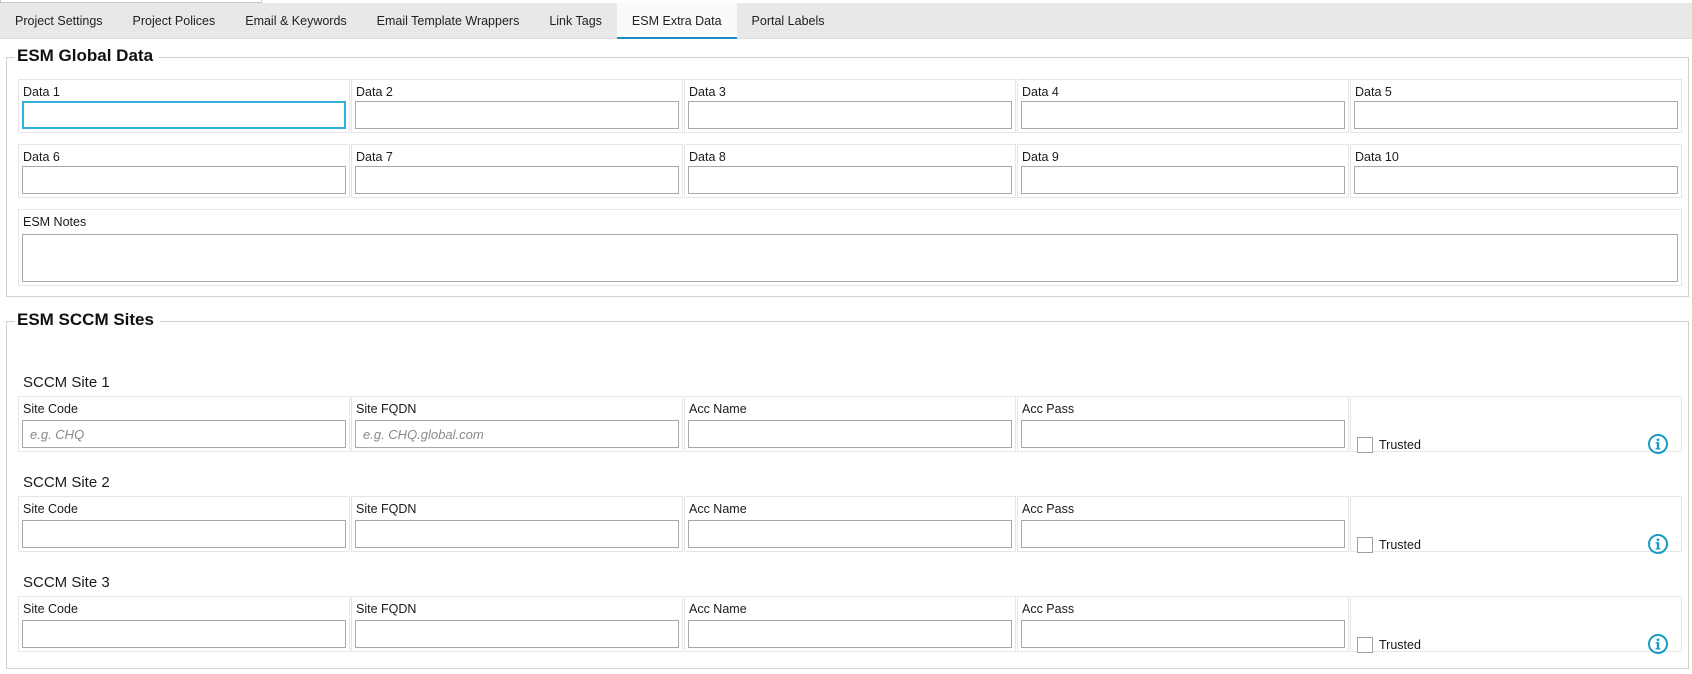  Describe the element at coordinates (850, 634) in the screenshot. I see `site-3-acc-name-input` at that location.